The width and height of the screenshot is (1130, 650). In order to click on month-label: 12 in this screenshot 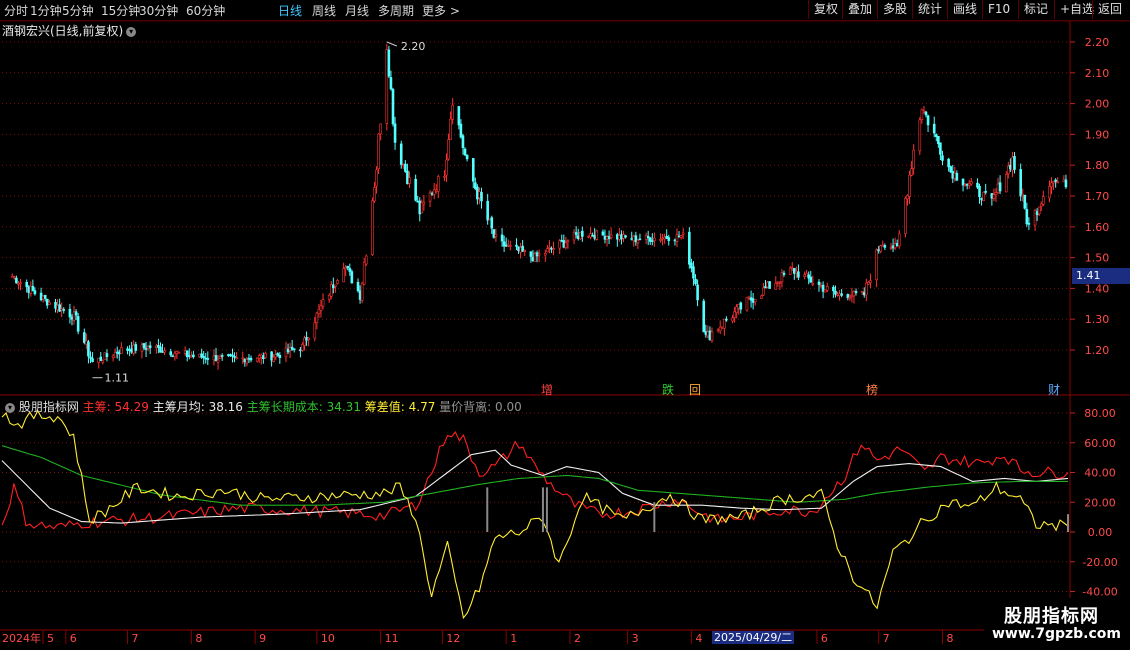, I will do `click(453, 638)`.